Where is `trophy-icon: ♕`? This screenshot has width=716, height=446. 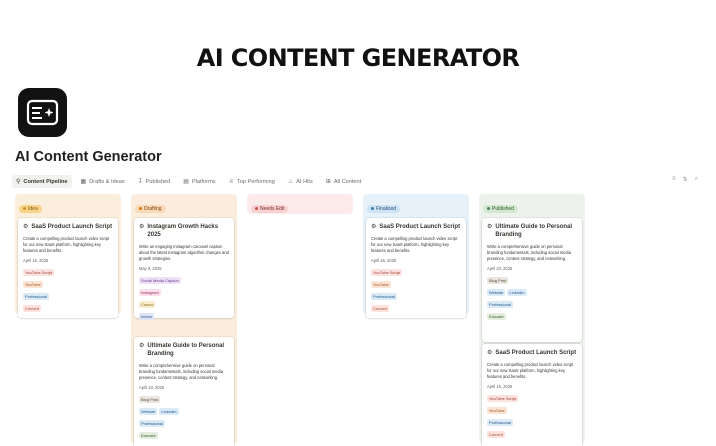
trophy-icon: ♕ is located at coordinates (231, 181).